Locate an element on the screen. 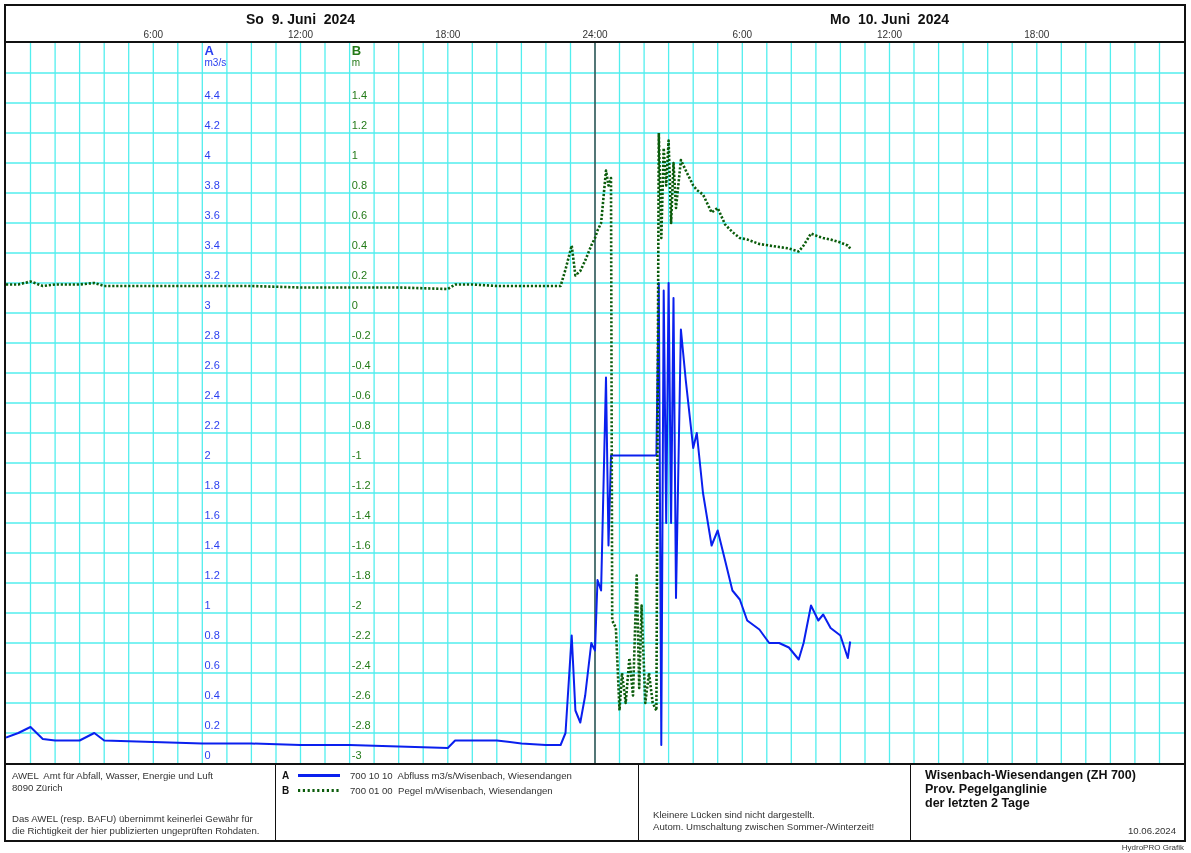 This screenshot has height=853, width=1191. axis-tick-label: -0.8 is located at coordinates (361, 425).